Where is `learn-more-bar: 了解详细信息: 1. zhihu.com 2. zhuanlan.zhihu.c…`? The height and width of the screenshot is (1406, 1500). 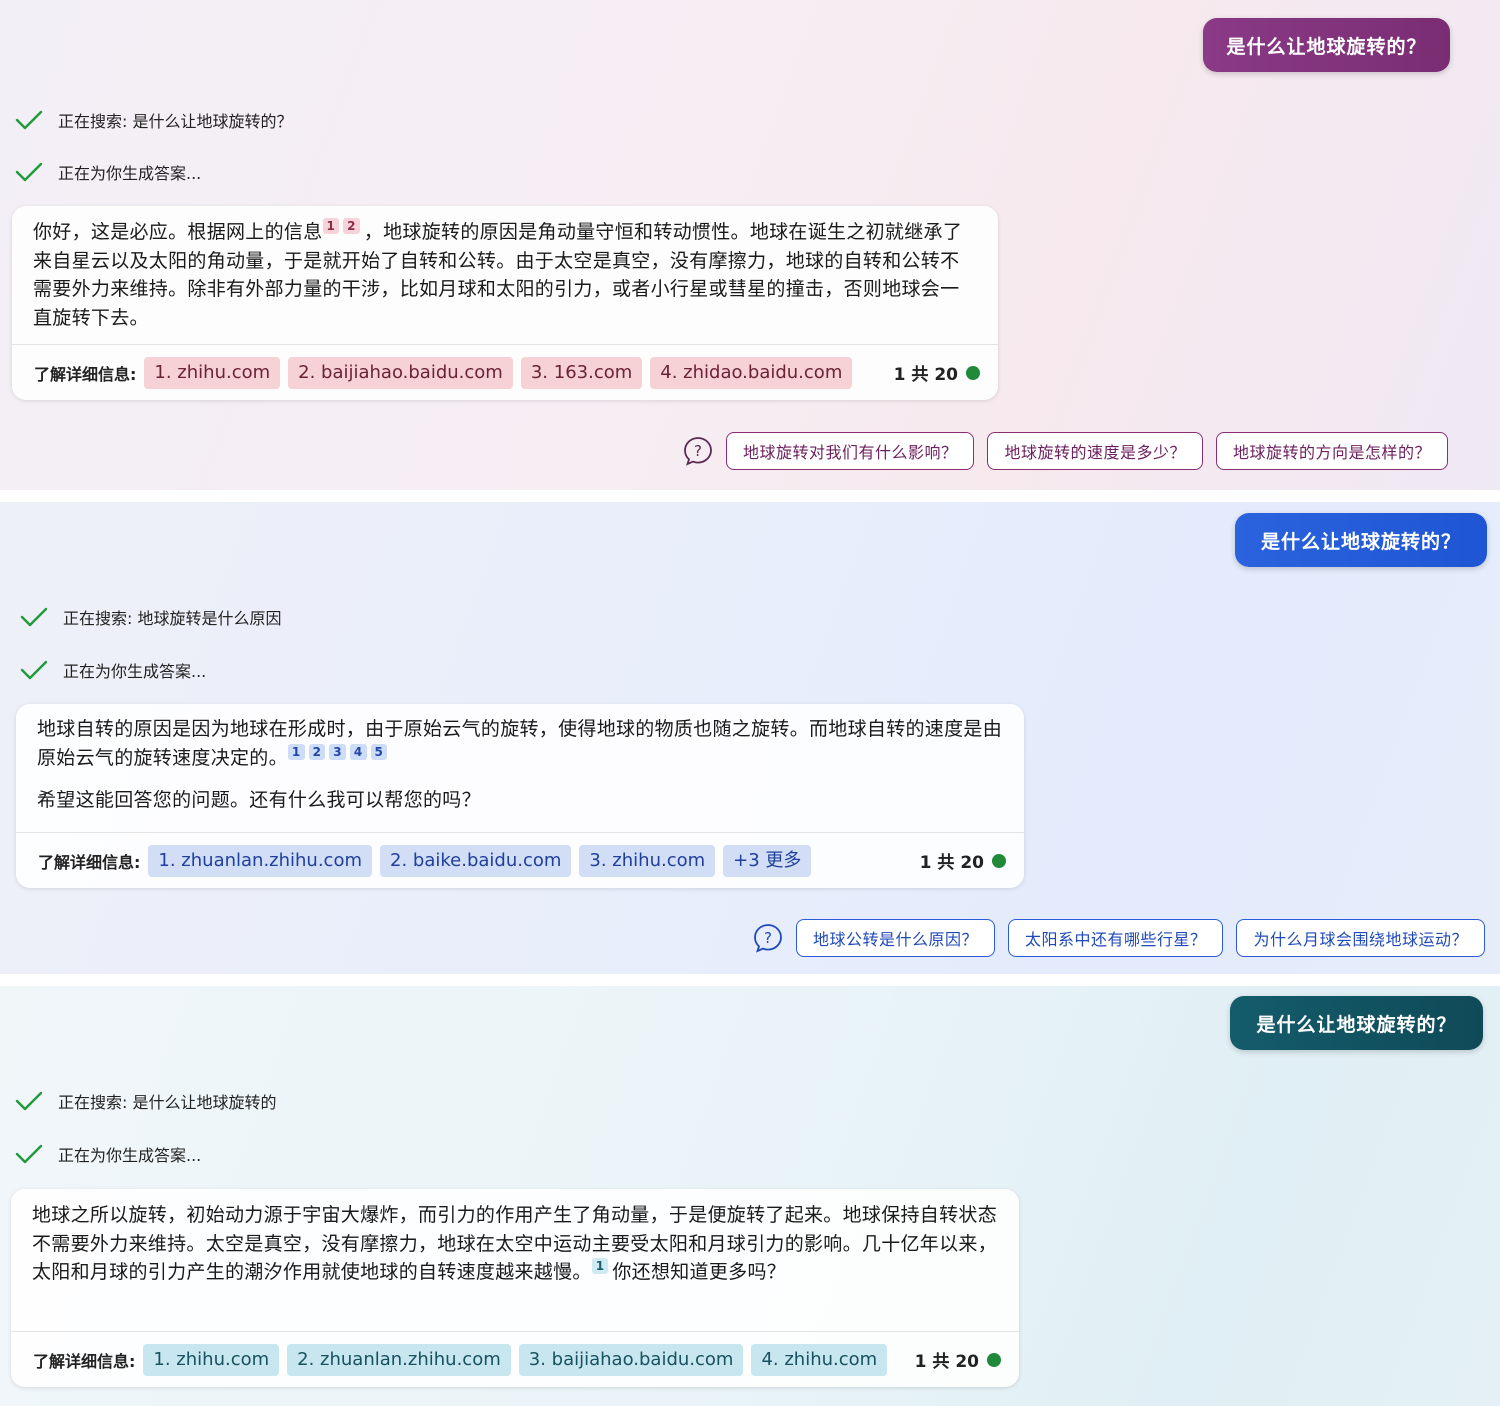
learn-more-bar: 了解详细信息: 1. zhihu.com 2. zhuanlan.zhihu.c… is located at coordinates (515, 1359).